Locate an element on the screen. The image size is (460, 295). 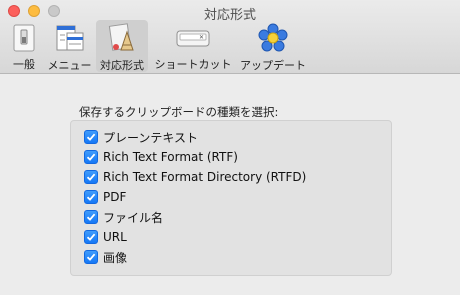
format-option-label: PDF is located at coordinates (115, 197).